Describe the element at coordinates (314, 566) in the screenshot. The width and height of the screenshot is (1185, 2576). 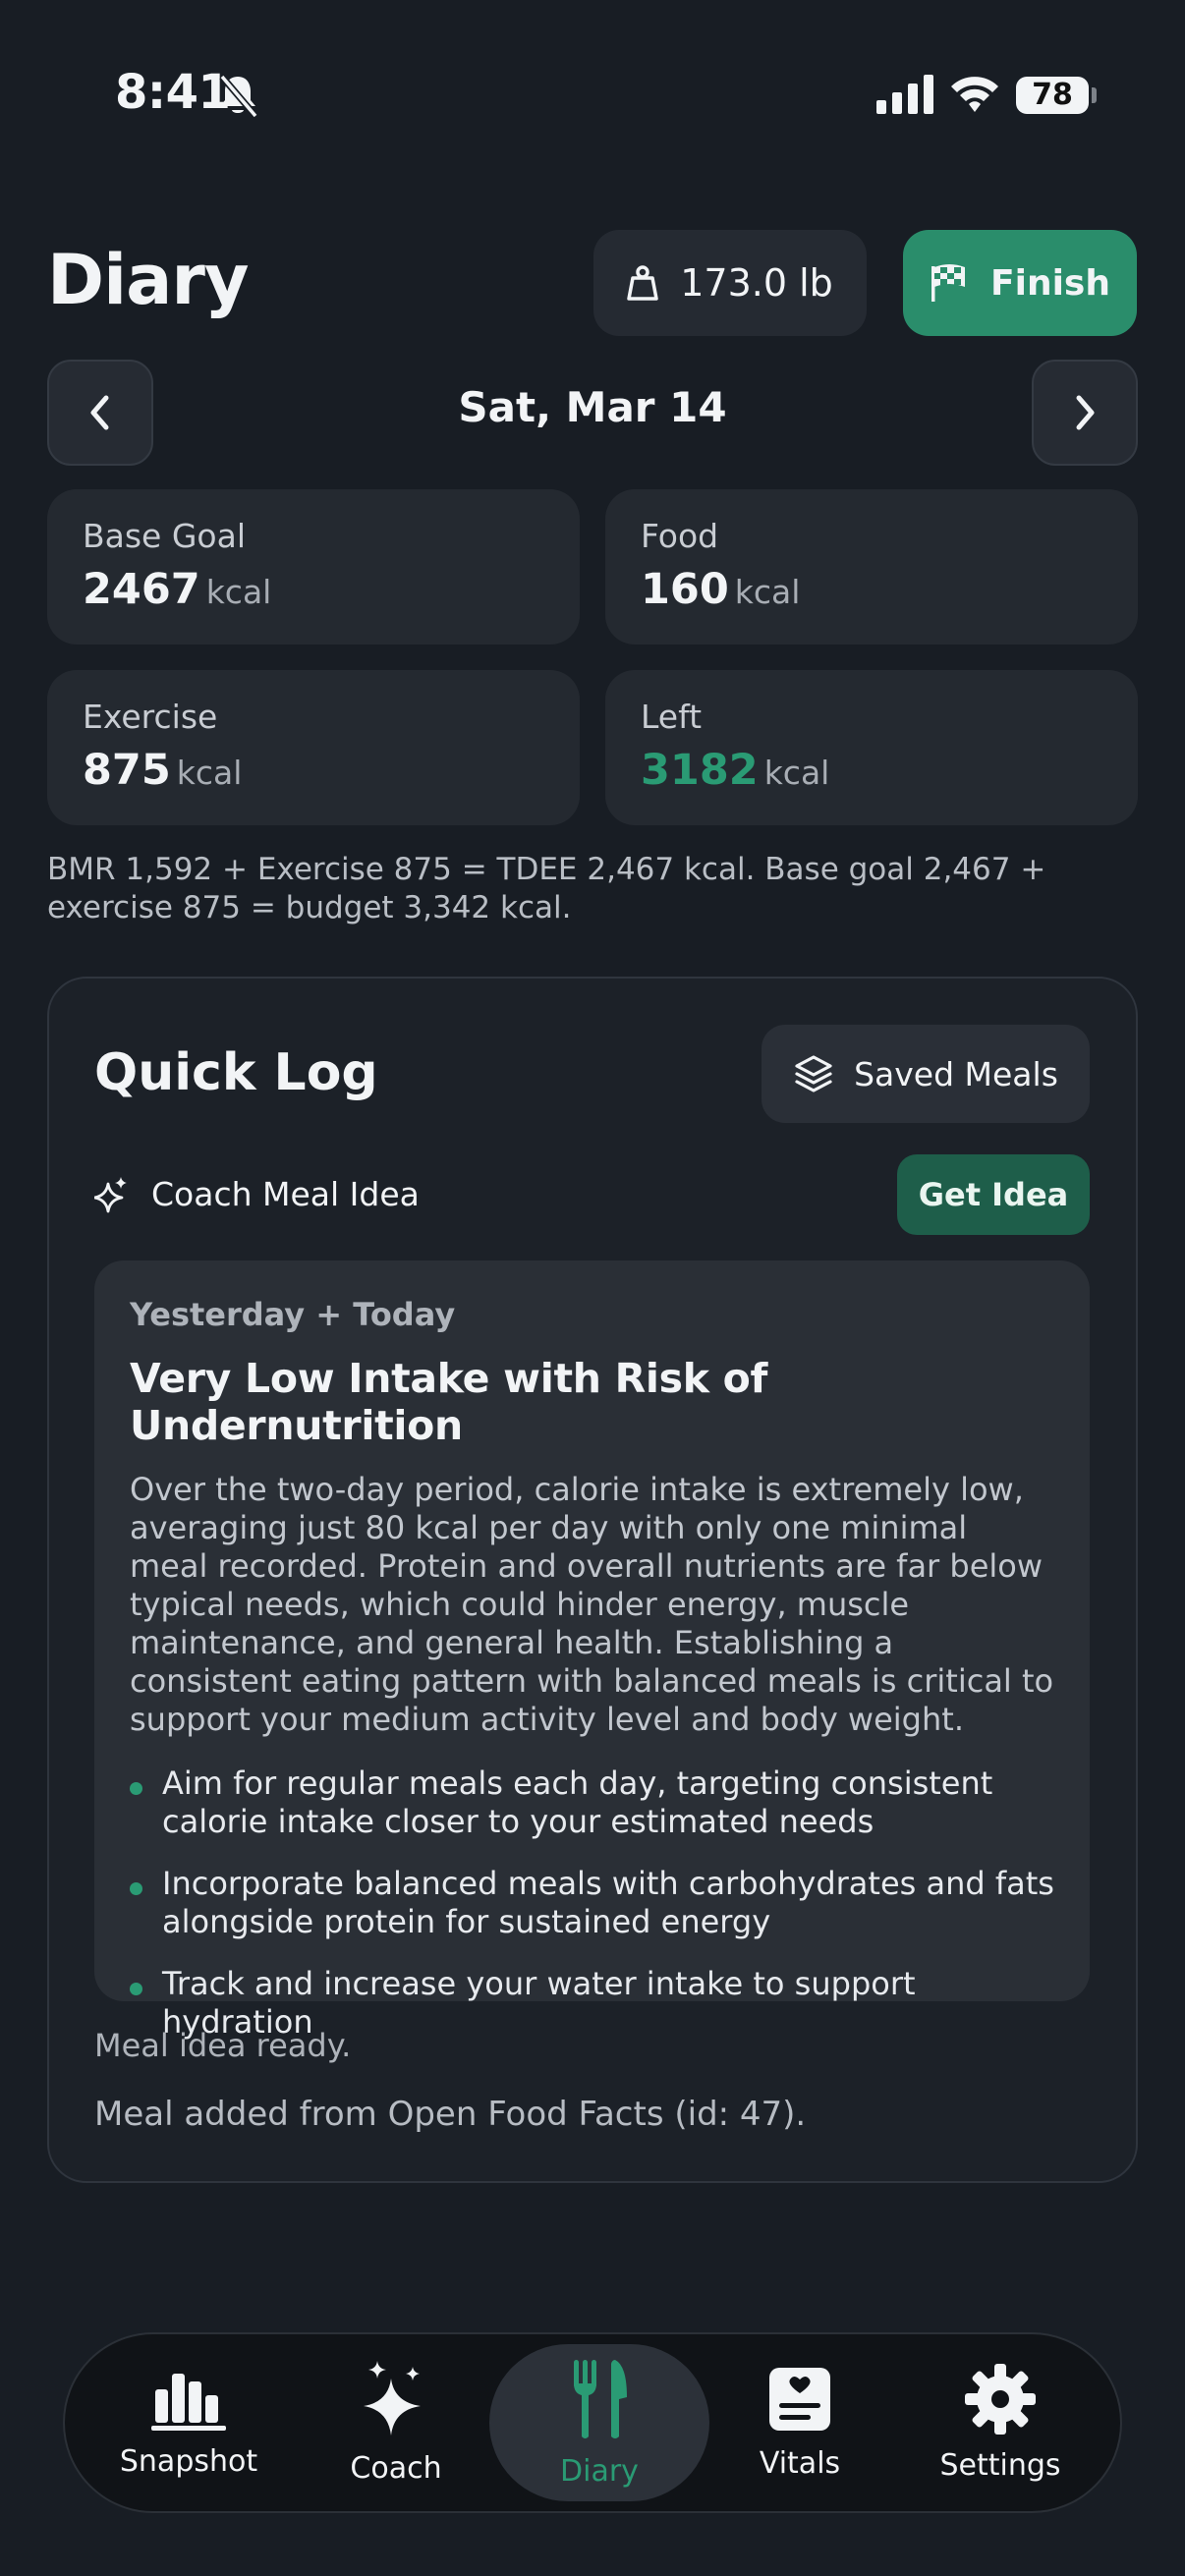
I see `stat-card-base-goal: Base Goal 2467 kcal` at that location.